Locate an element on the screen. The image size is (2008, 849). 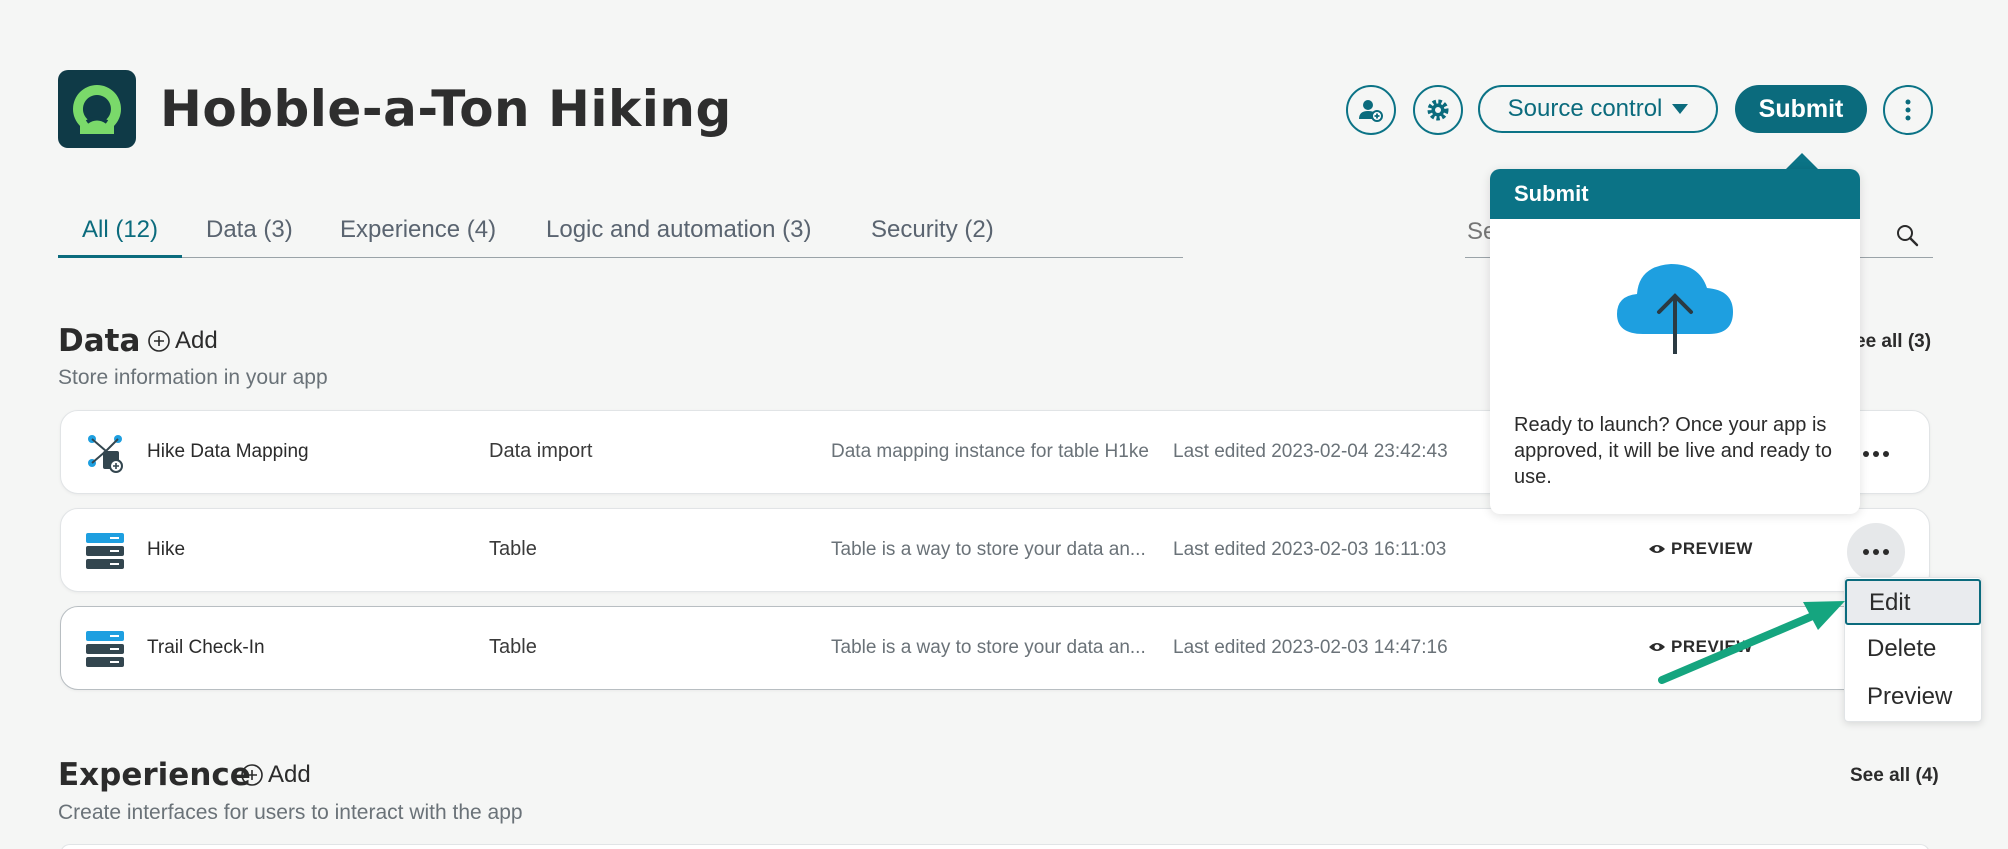
experience-add-label: Add is located at coordinates (289, 774).